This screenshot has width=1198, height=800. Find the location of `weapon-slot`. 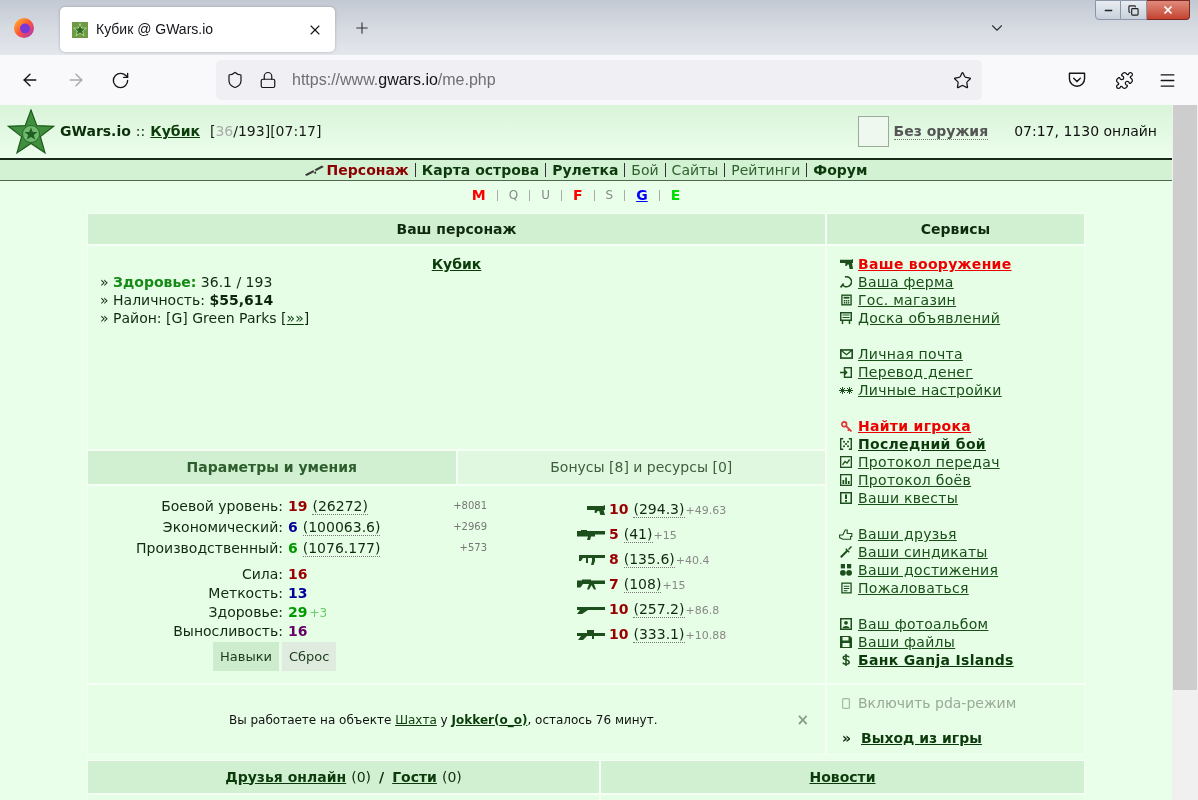

weapon-slot is located at coordinates (873, 131).